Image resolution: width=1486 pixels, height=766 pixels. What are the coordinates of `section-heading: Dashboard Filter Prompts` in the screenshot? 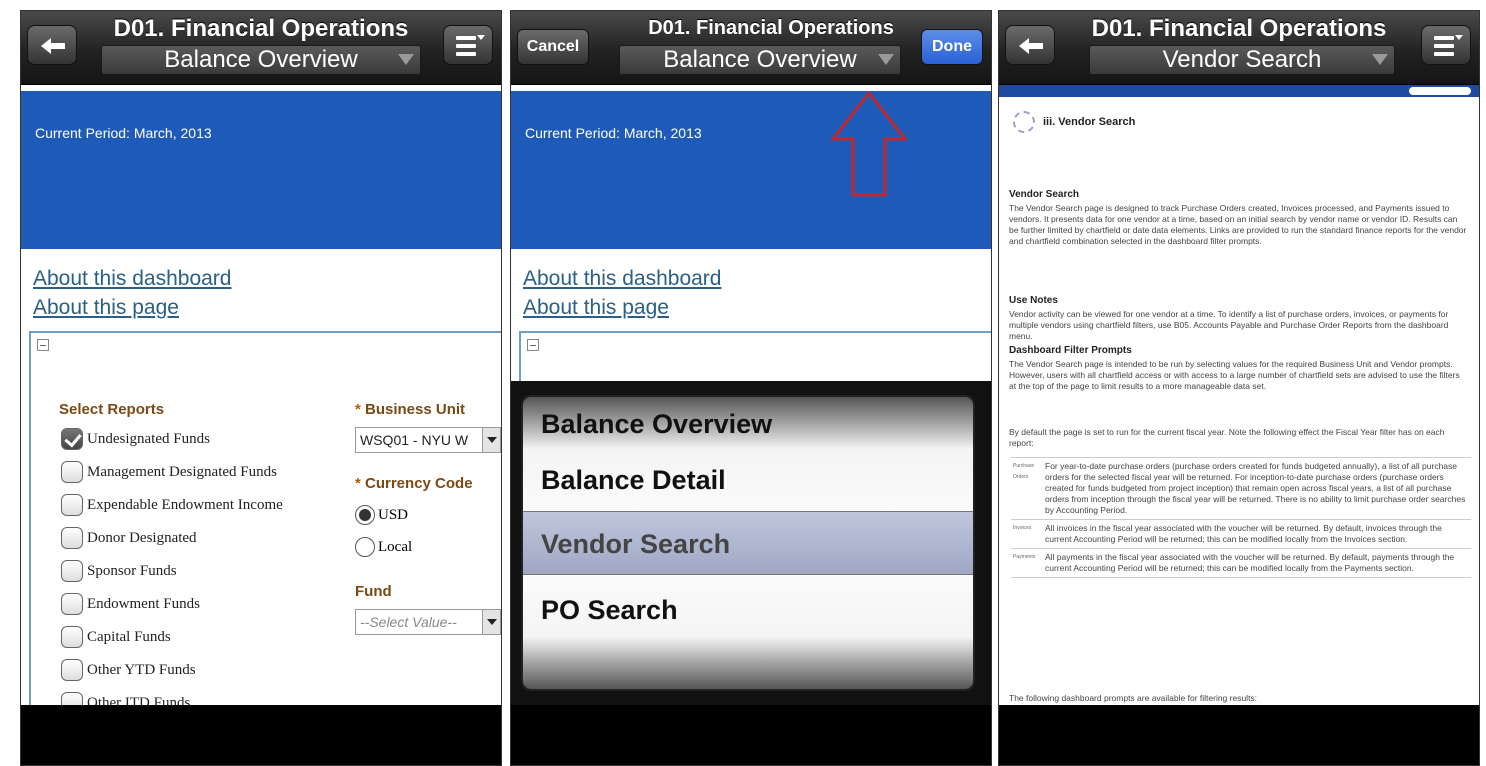 It's located at (1070, 350).